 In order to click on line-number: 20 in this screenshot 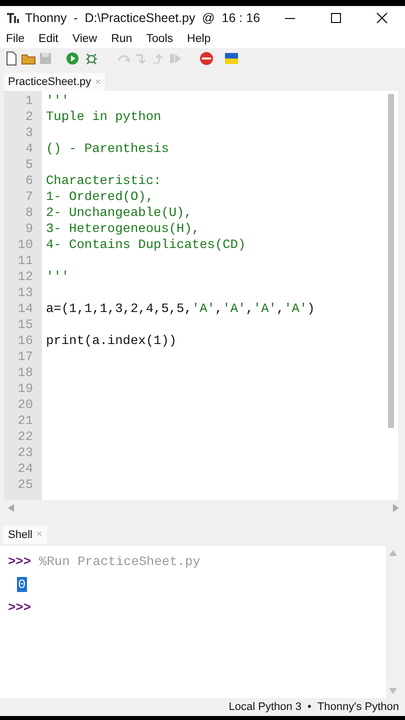, I will do `click(25, 405)`.